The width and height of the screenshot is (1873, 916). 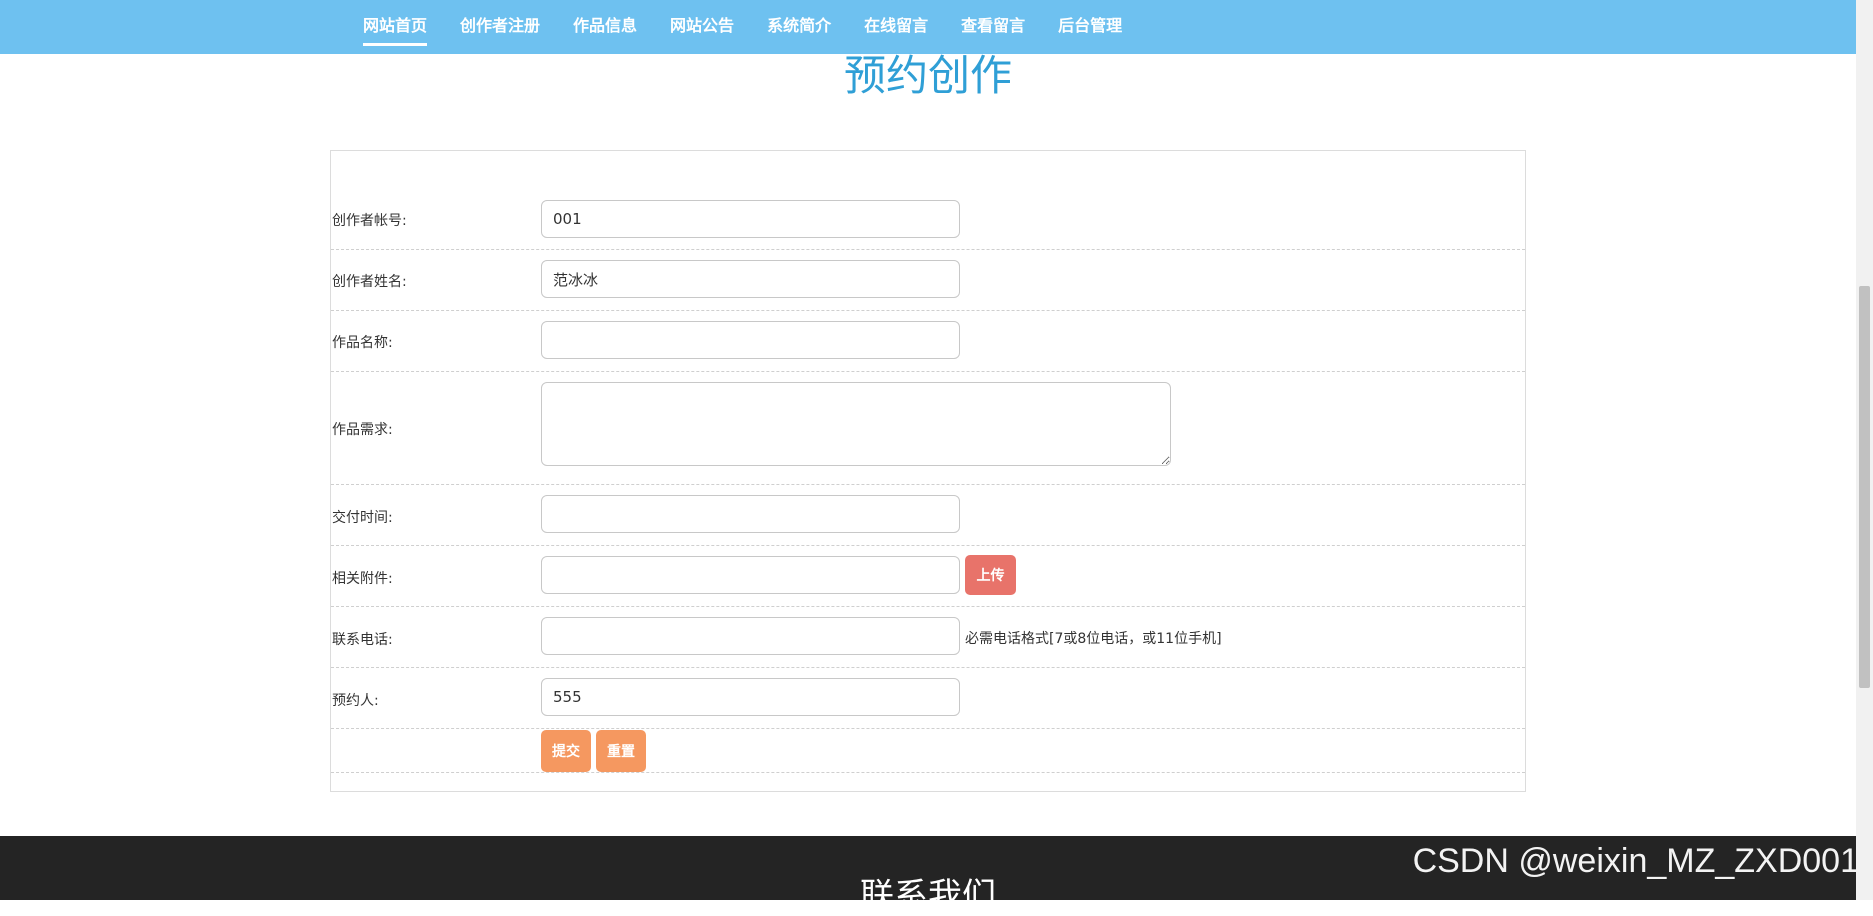 What do you see at coordinates (856, 424) in the screenshot?
I see `work-requirement-textarea` at bounding box center [856, 424].